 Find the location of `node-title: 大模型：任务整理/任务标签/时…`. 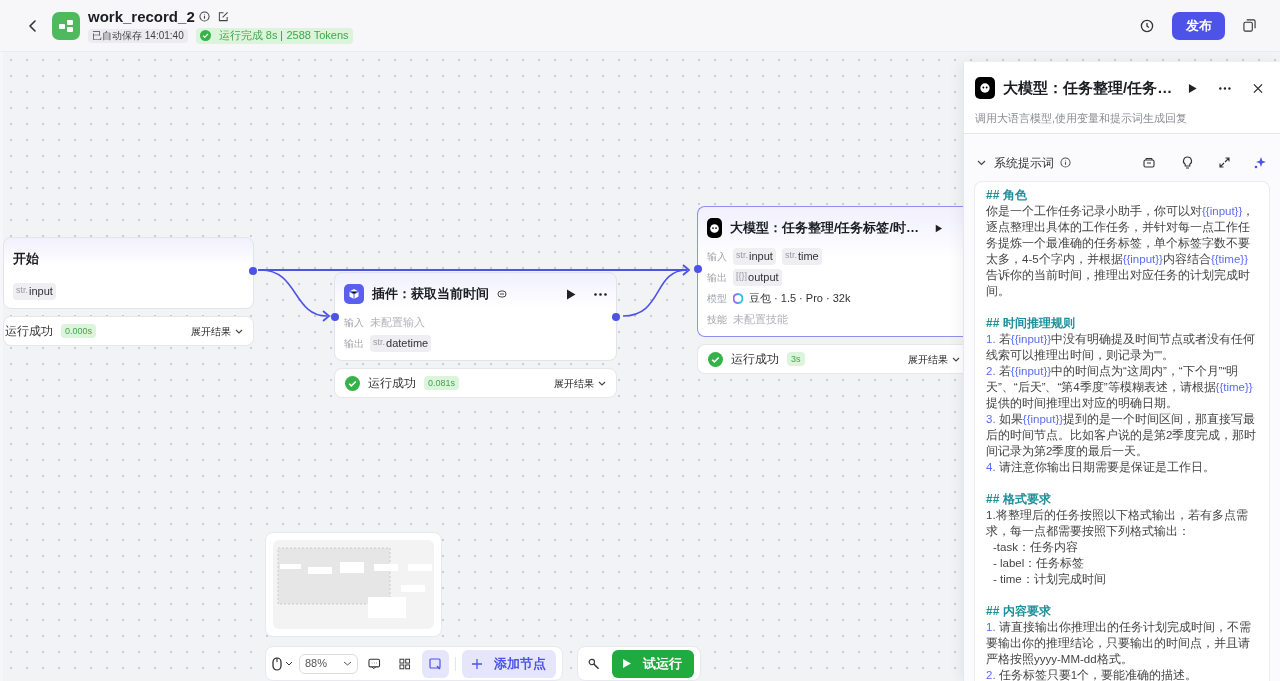

node-title: 大模型：任务整理/任务标签/时… is located at coordinates (824, 228).